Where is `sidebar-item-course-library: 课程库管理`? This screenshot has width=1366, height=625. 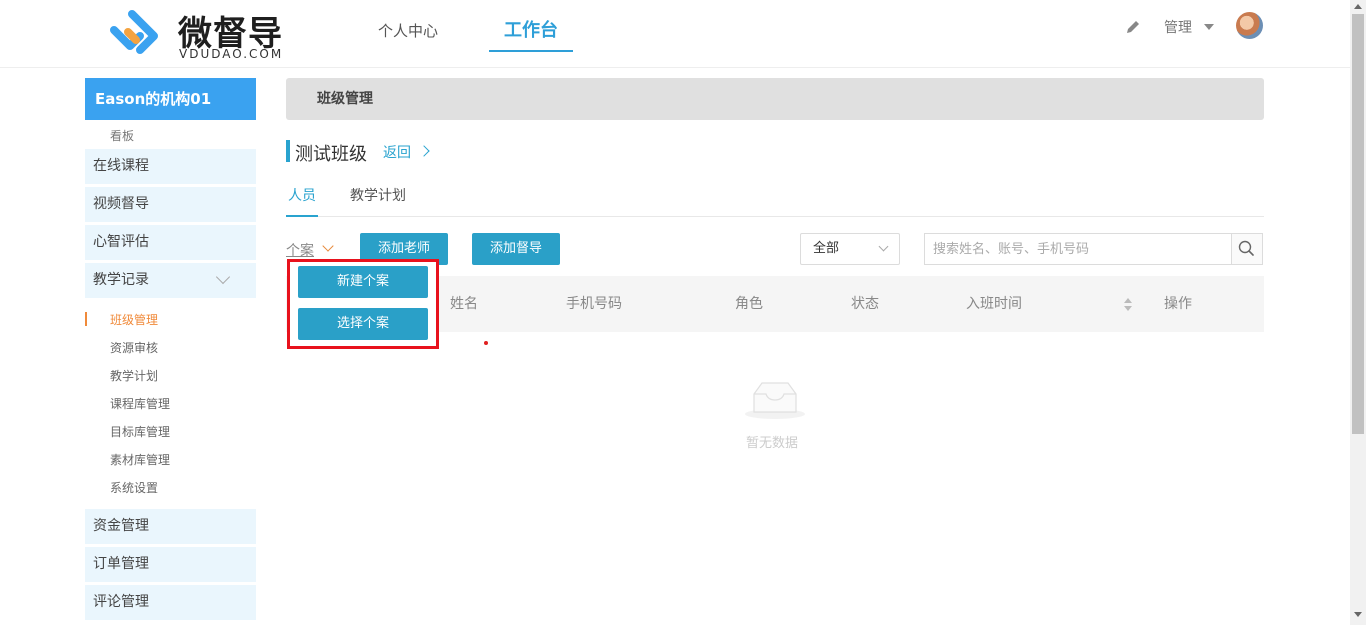 sidebar-item-course-library: 课程库管理 is located at coordinates (140, 403).